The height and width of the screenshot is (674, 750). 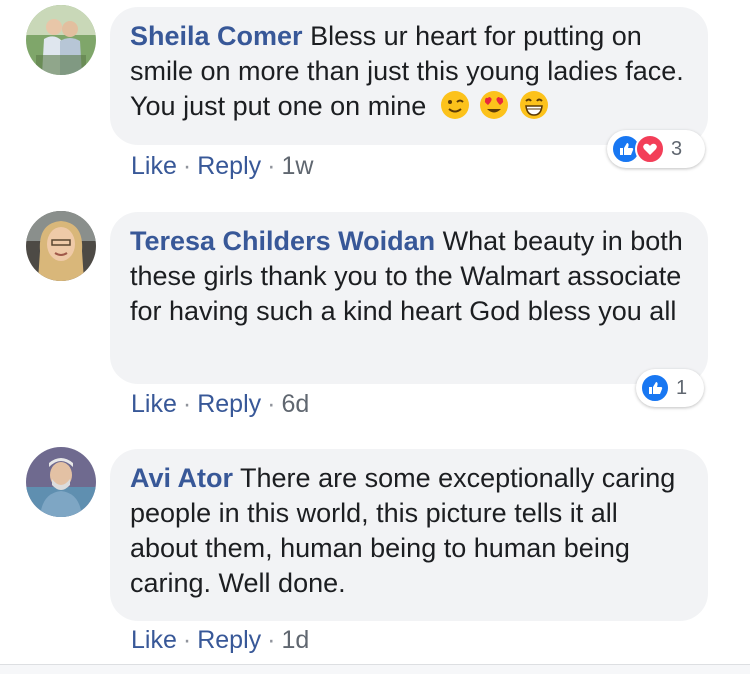 I want to click on grin-emoji, so click(x=533, y=105).